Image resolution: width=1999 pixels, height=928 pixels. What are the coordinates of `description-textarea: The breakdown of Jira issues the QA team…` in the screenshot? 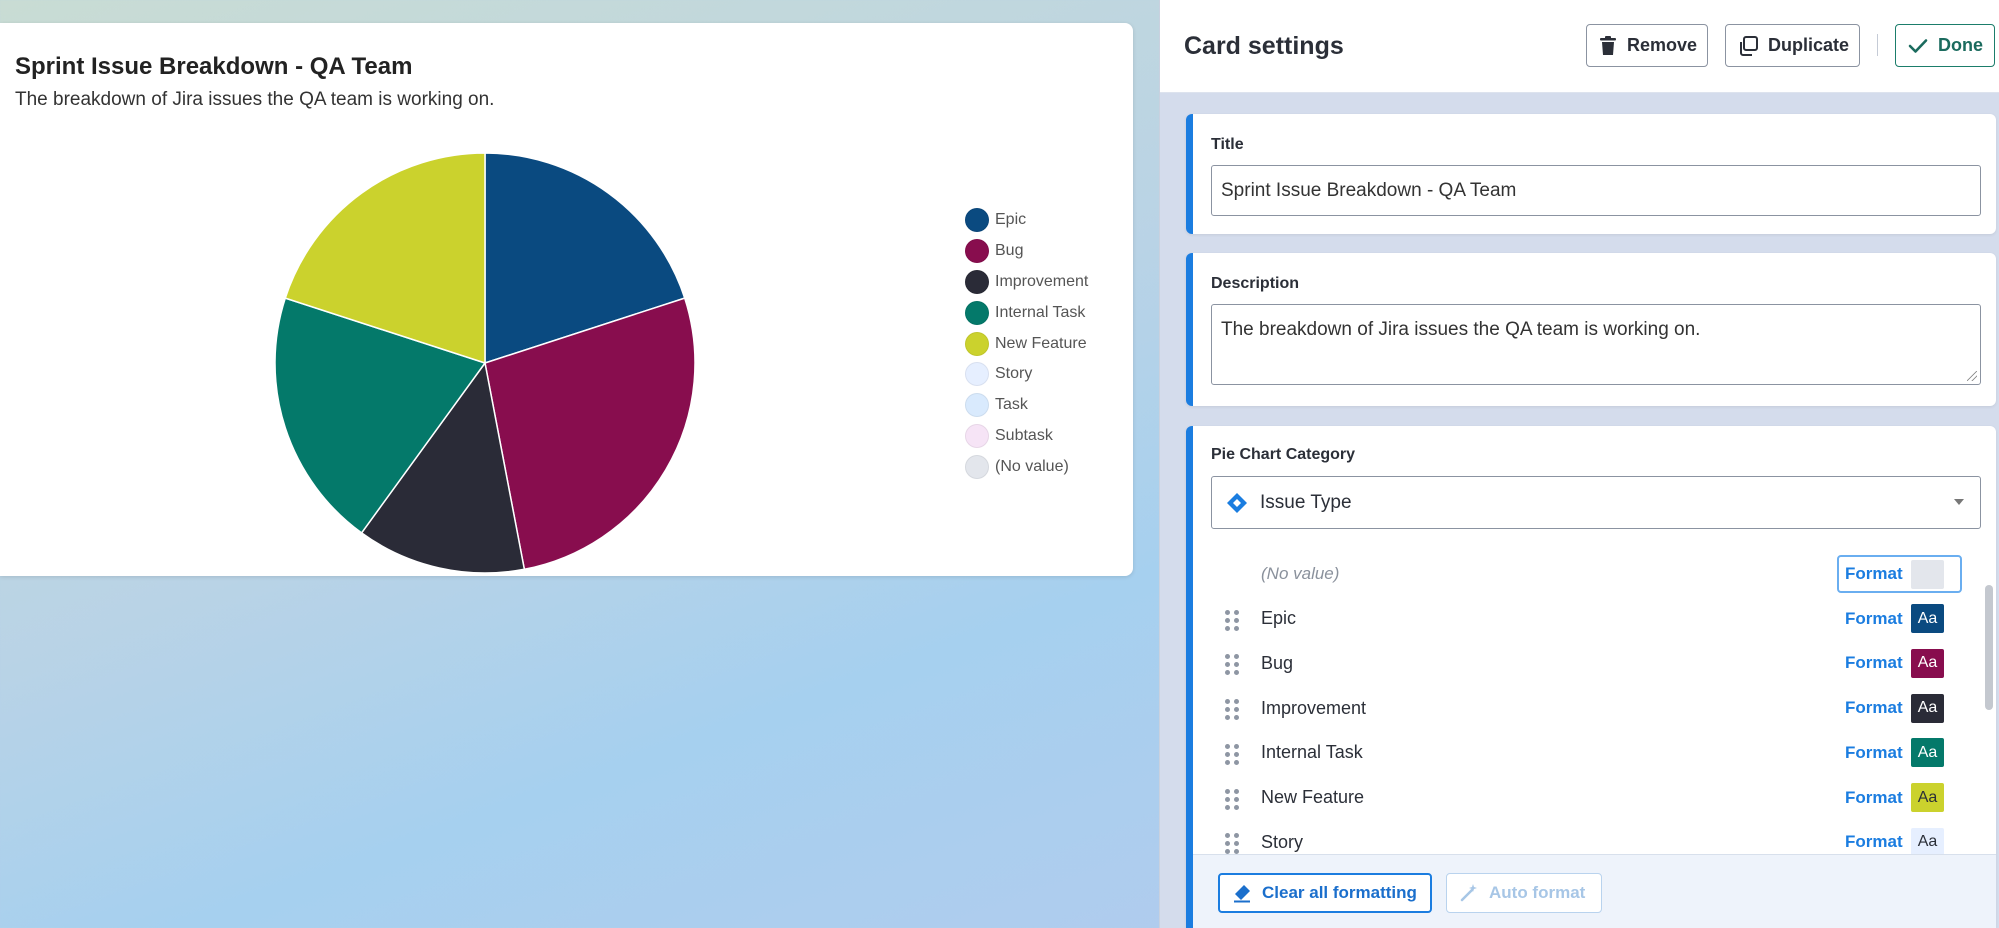 It's located at (1596, 344).